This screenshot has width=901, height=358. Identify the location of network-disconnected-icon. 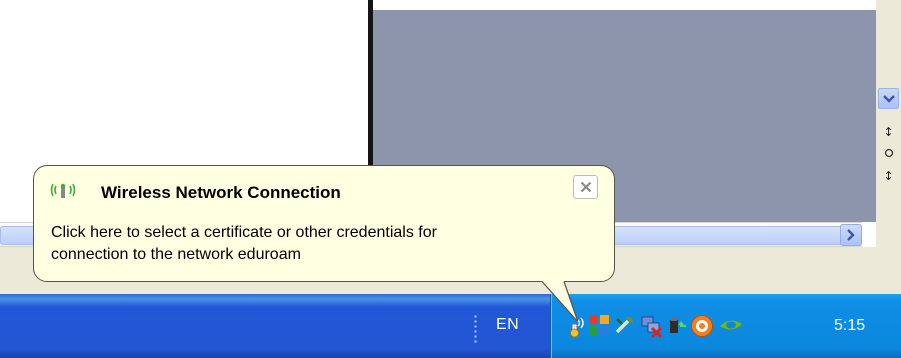
(651, 326).